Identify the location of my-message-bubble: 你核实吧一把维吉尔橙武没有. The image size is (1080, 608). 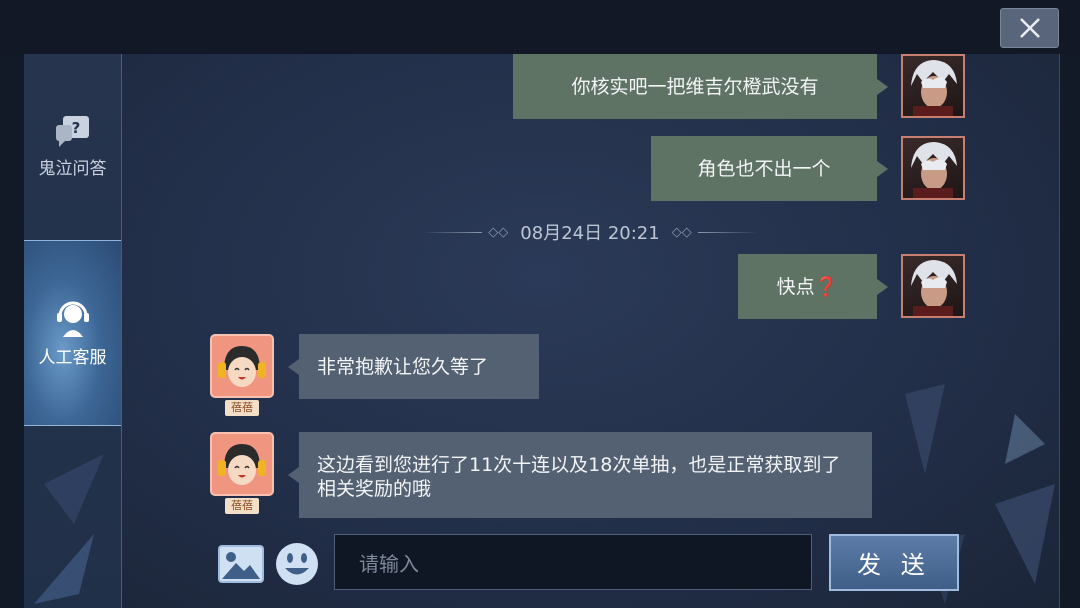
(700, 86).